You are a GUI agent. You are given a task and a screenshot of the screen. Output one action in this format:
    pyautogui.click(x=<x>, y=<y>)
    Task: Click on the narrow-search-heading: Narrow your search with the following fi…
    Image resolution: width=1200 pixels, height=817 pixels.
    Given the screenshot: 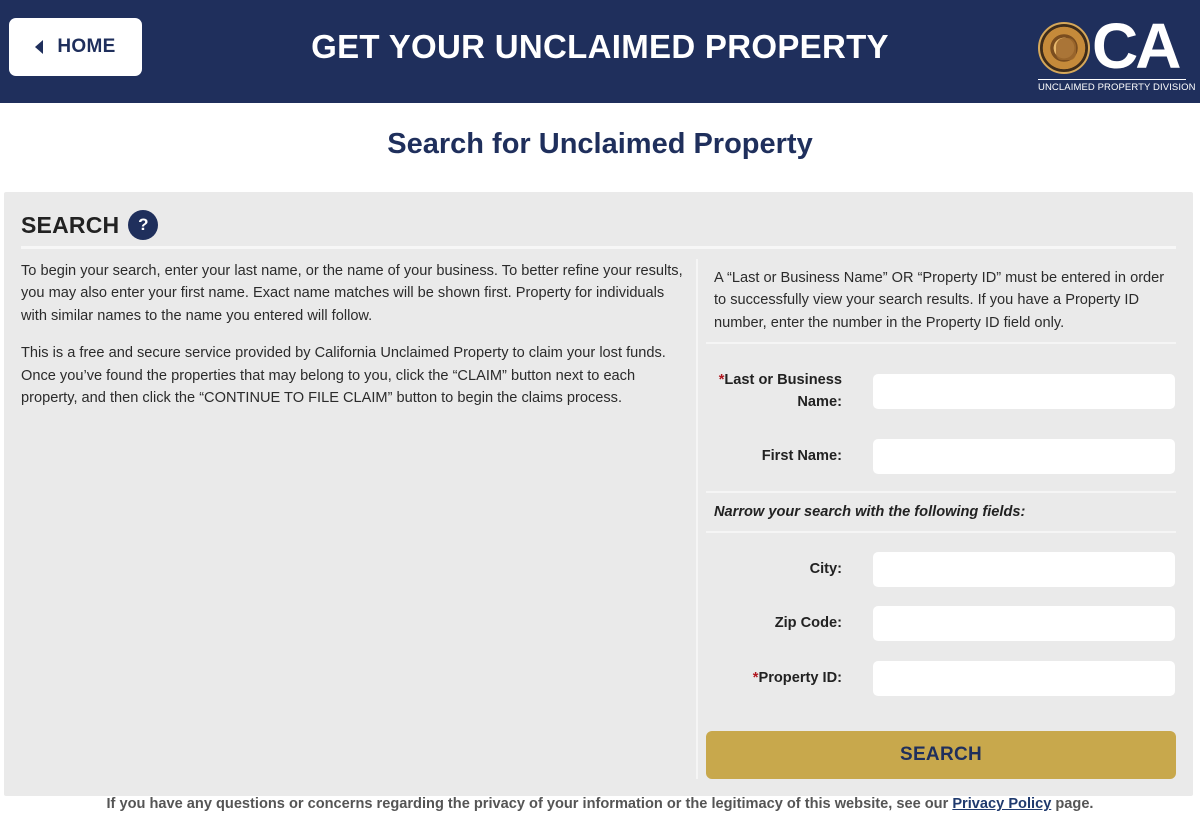 What is the action you would take?
    pyautogui.click(x=870, y=512)
    